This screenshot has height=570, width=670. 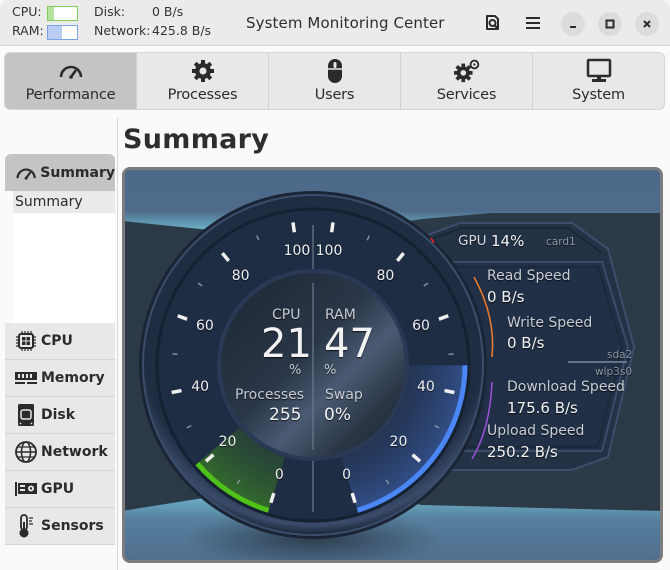 What do you see at coordinates (542, 408) in the screenshot?
I see `download-speed-value: 175.6 B/s` at bounding box center [542, 408].